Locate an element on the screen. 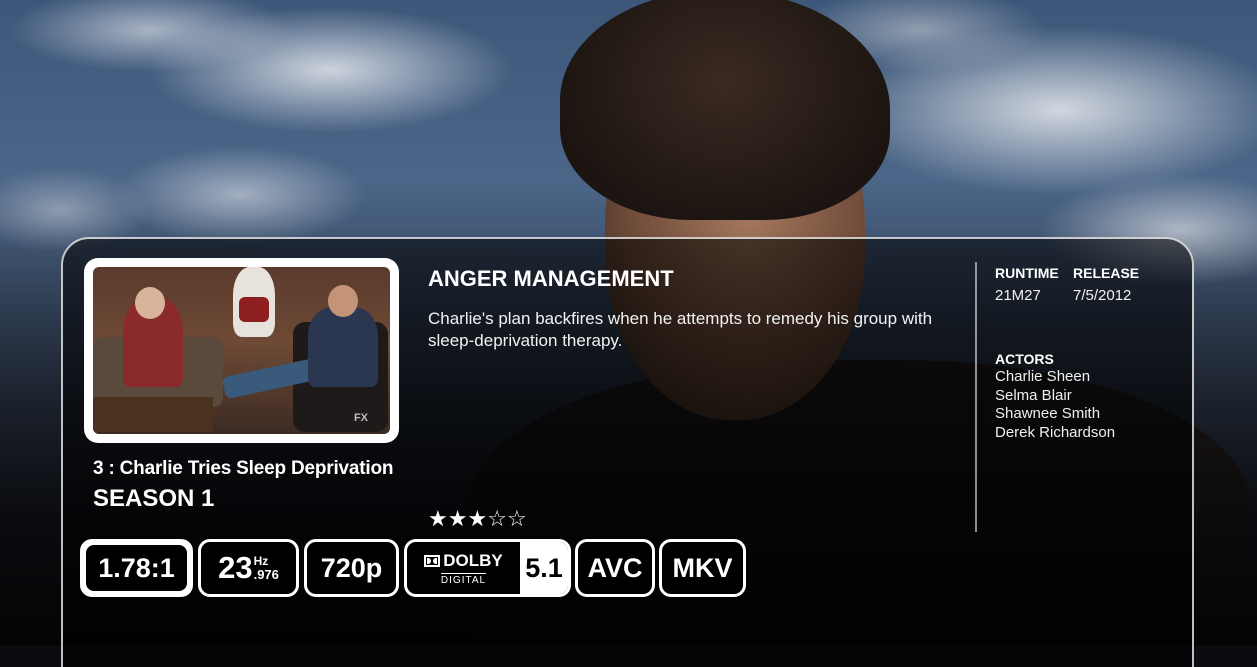 Image resolution: width=1257 pixels, height=667 pixels. aspect-ratio-flag: 1.78:1 is located at coordinates (136, 568).